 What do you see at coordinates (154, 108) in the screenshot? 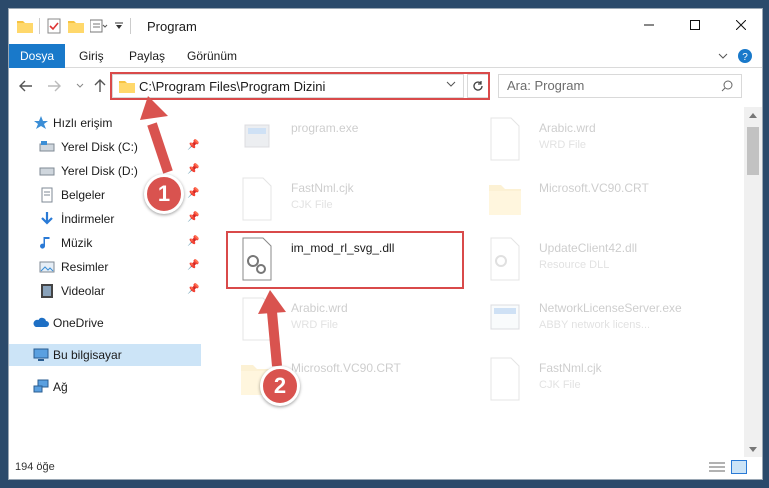
I see `arrow-1-head` at bounding box center [154, 108].